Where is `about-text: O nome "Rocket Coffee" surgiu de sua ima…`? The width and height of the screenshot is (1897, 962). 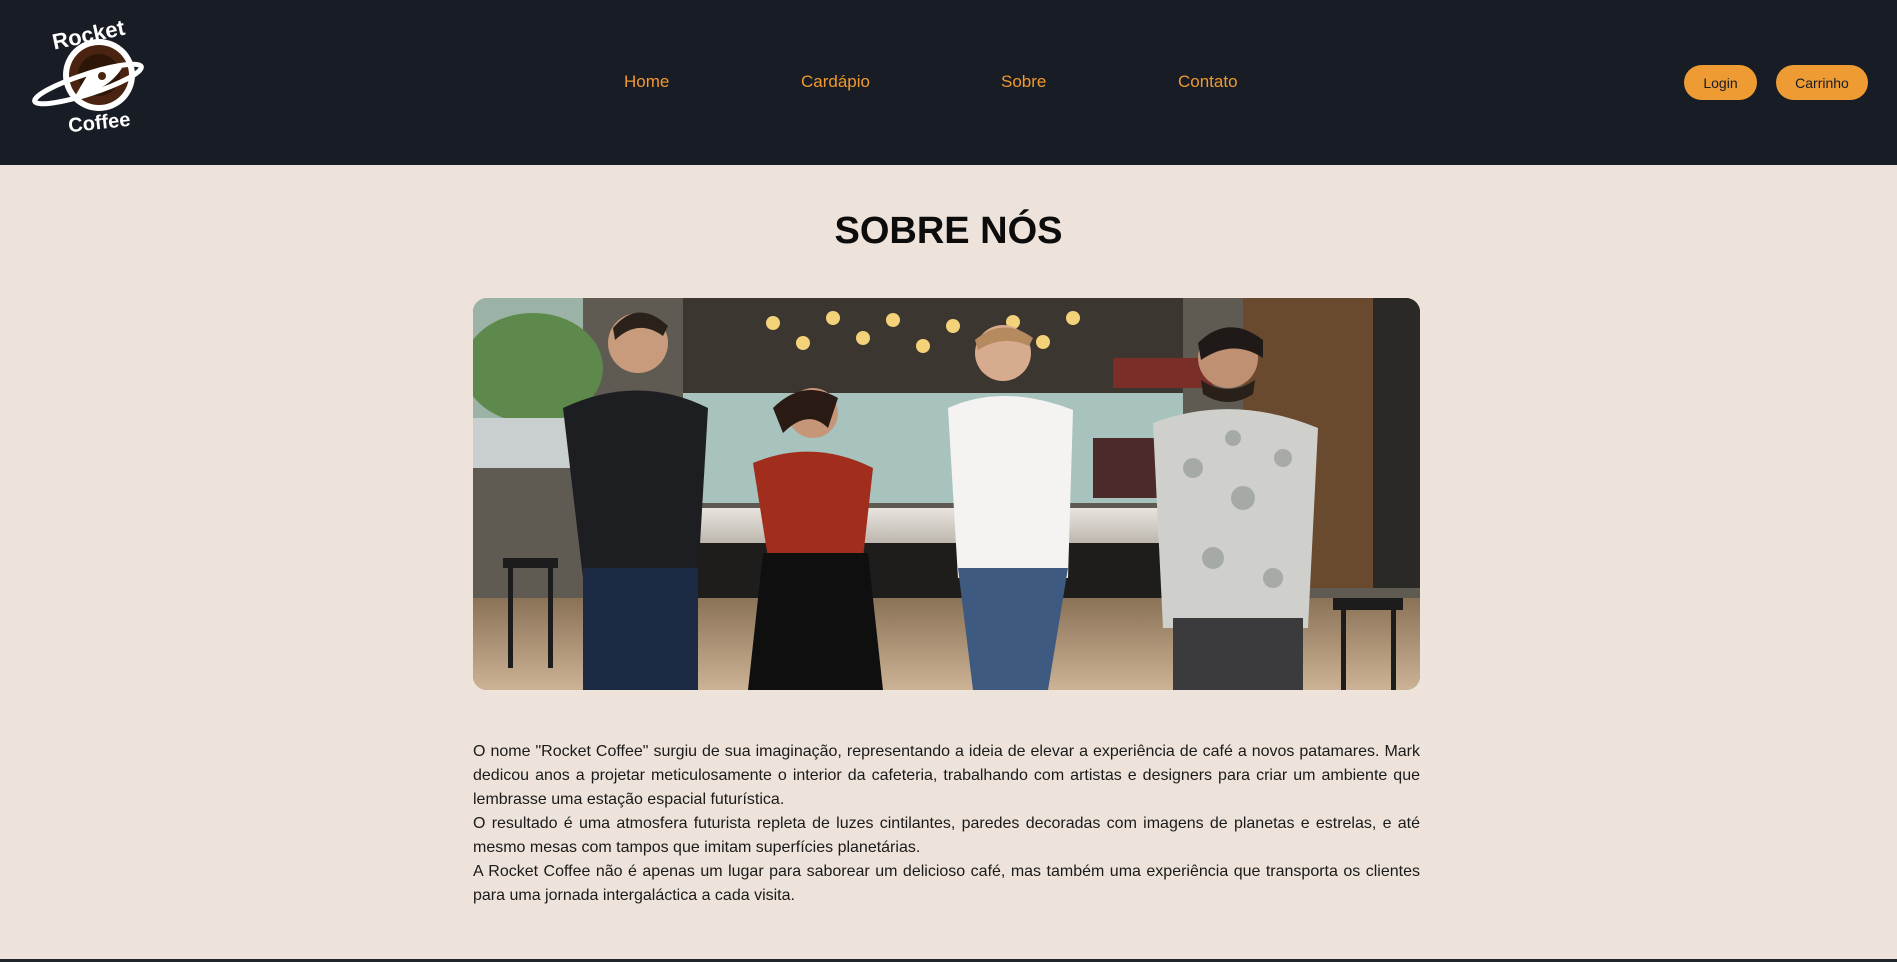 about-text: O nome "Rocket Coffee" surgiu de sua ima… is located at coordinates (946, 824).